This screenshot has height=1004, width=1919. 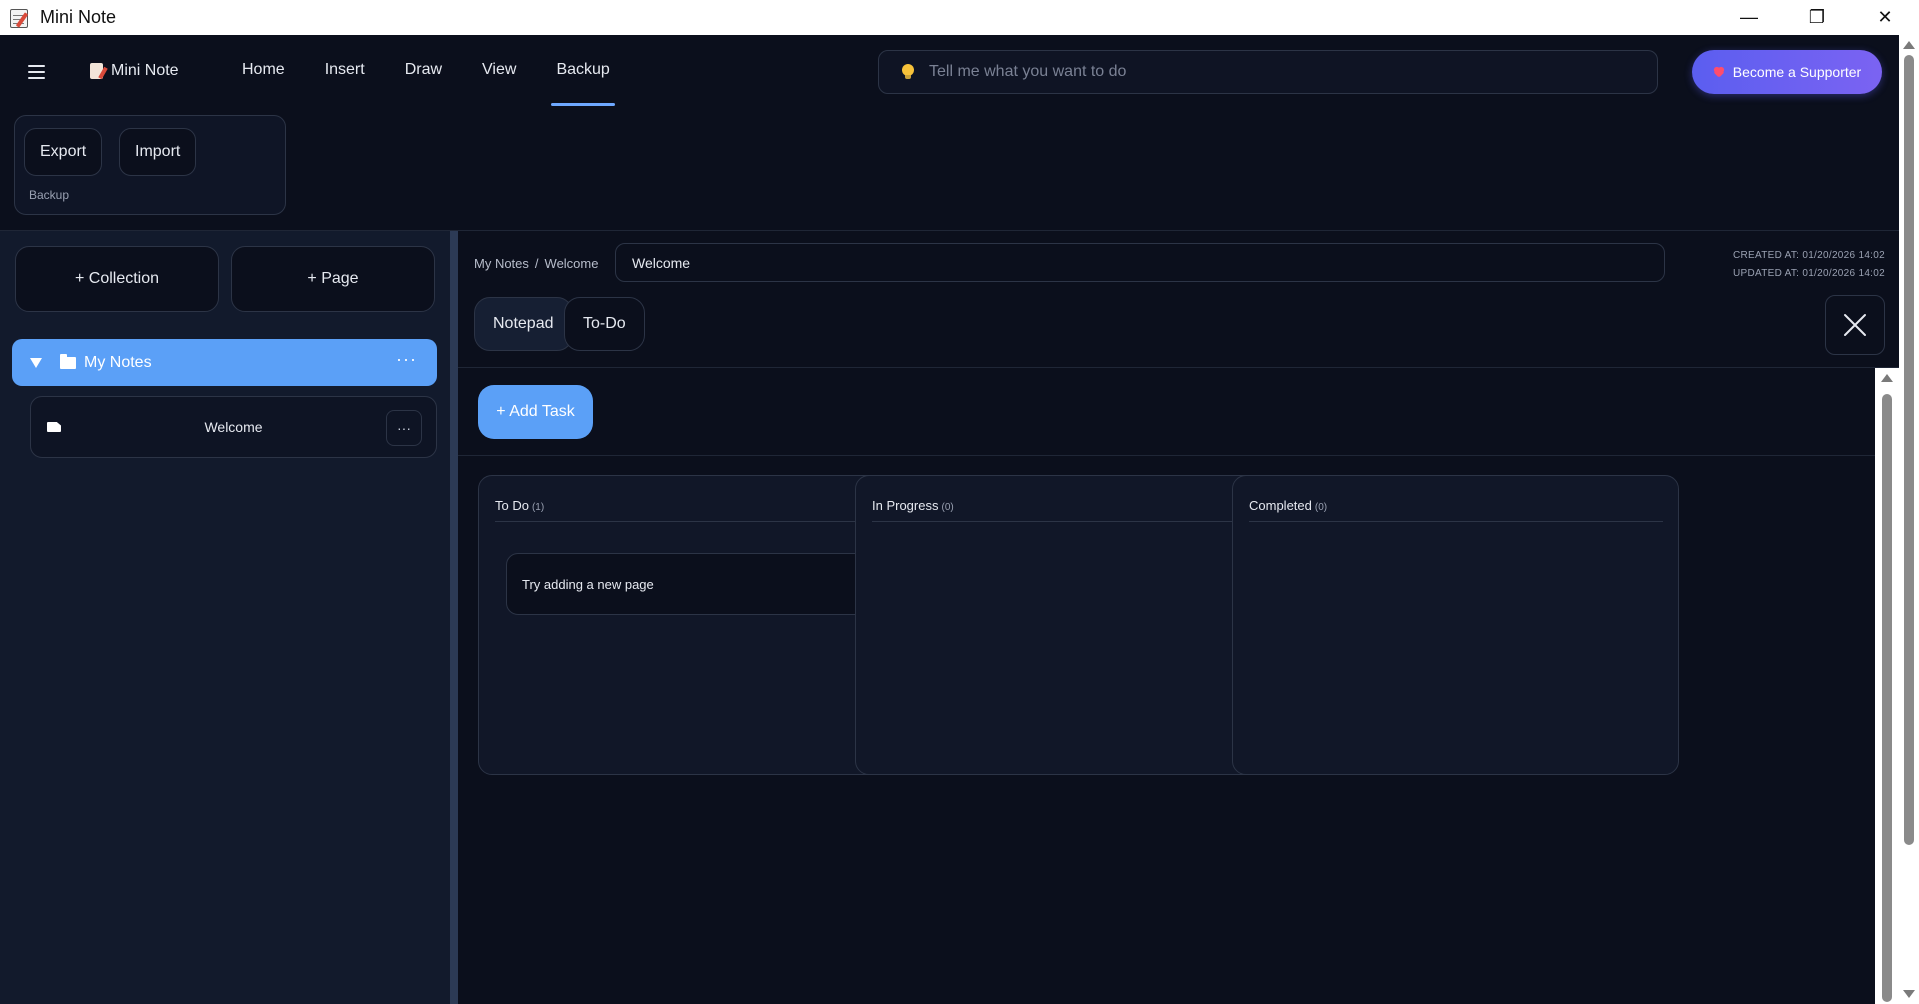 I want to click on tab-insert: Insert, so click(x=345, y=75).